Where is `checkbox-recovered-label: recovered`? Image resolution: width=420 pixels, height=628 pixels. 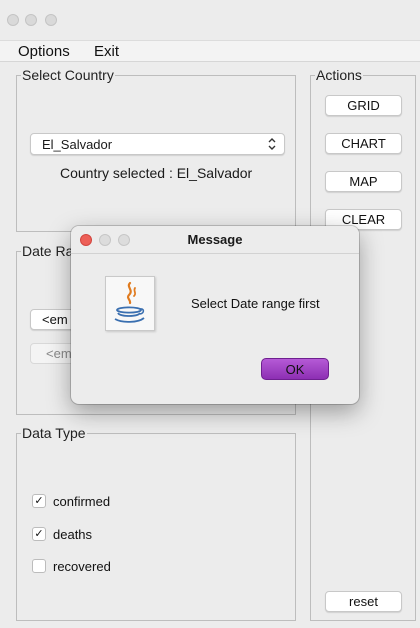 checkbox-recovered-label: recovered is located at coordinates (82, 566).